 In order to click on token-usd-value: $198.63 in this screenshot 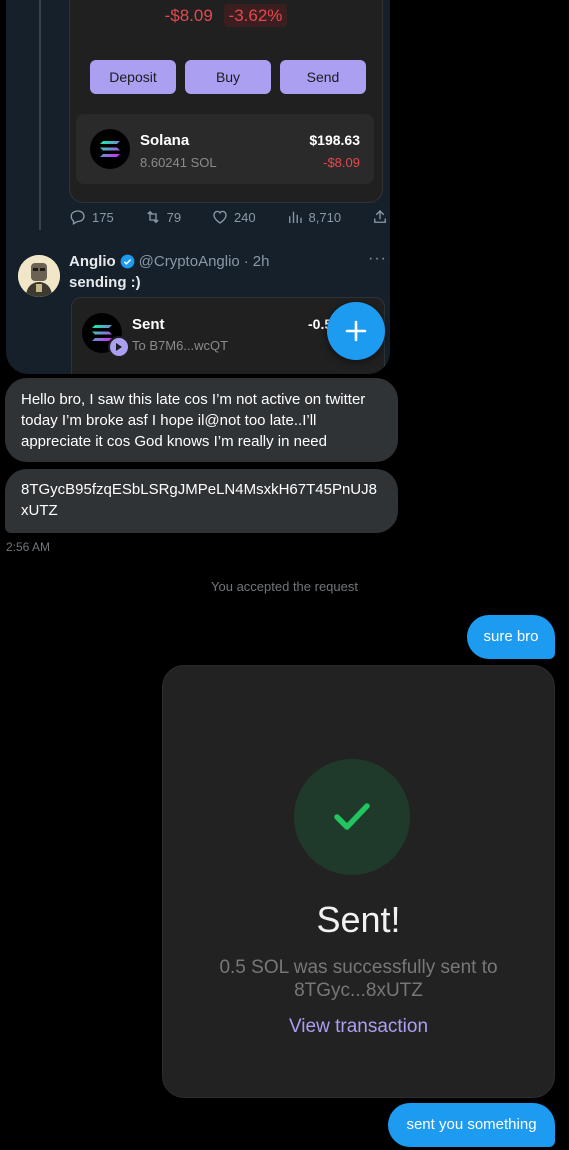, I will do `click(334, 140)`.